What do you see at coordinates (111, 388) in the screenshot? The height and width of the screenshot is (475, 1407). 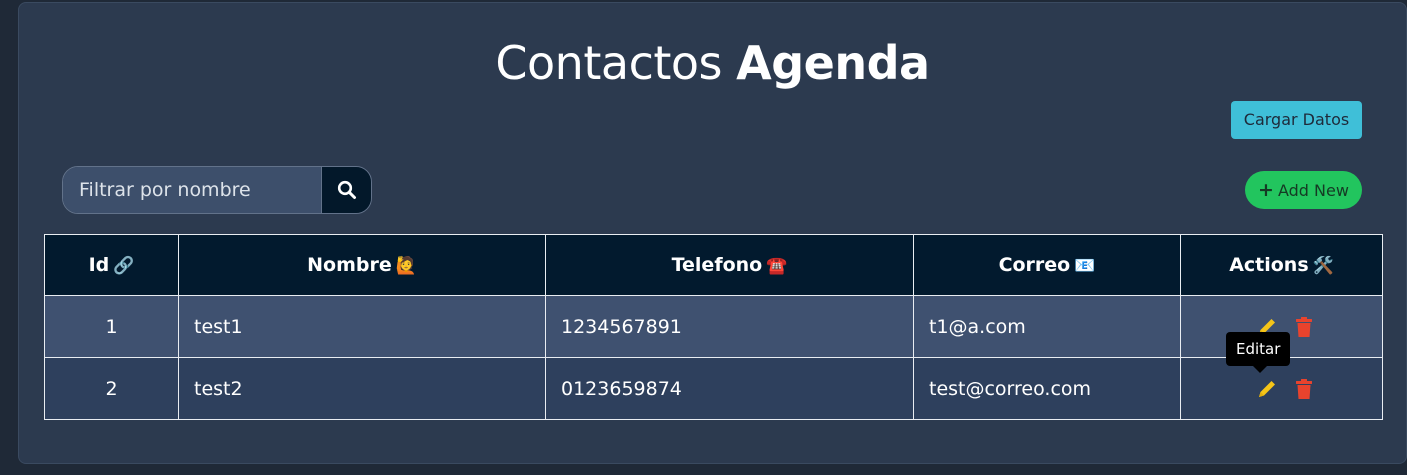 I see `cell-id: 2` at bounding box center [111, 388].